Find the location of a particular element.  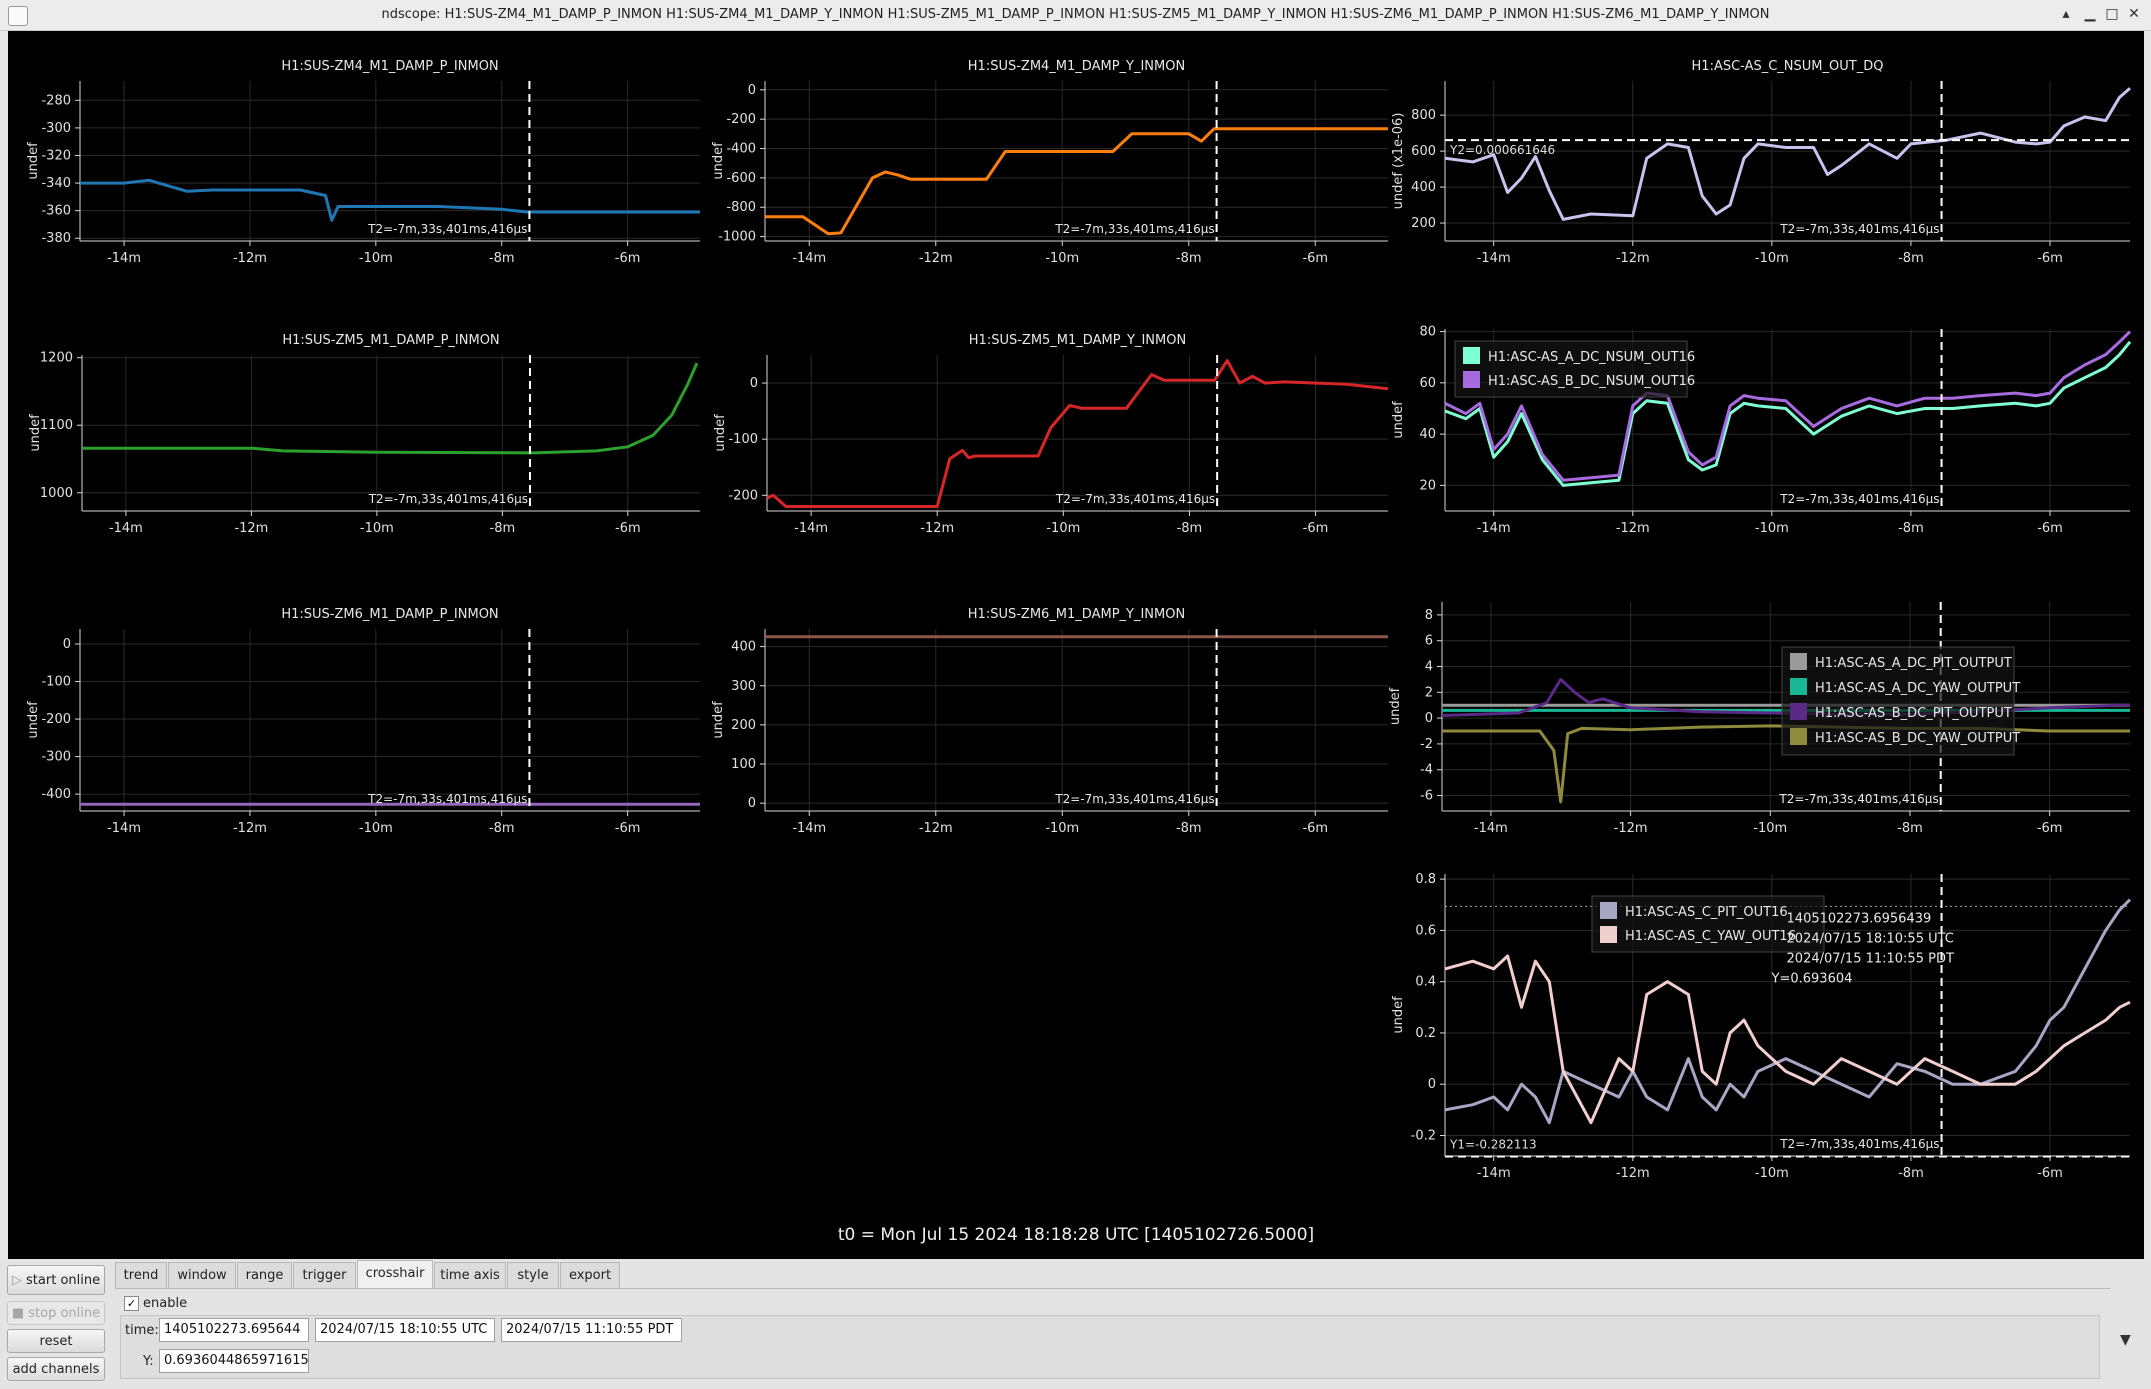

stop-online-button: ■ stop online is located at coordinates (56, 1313).